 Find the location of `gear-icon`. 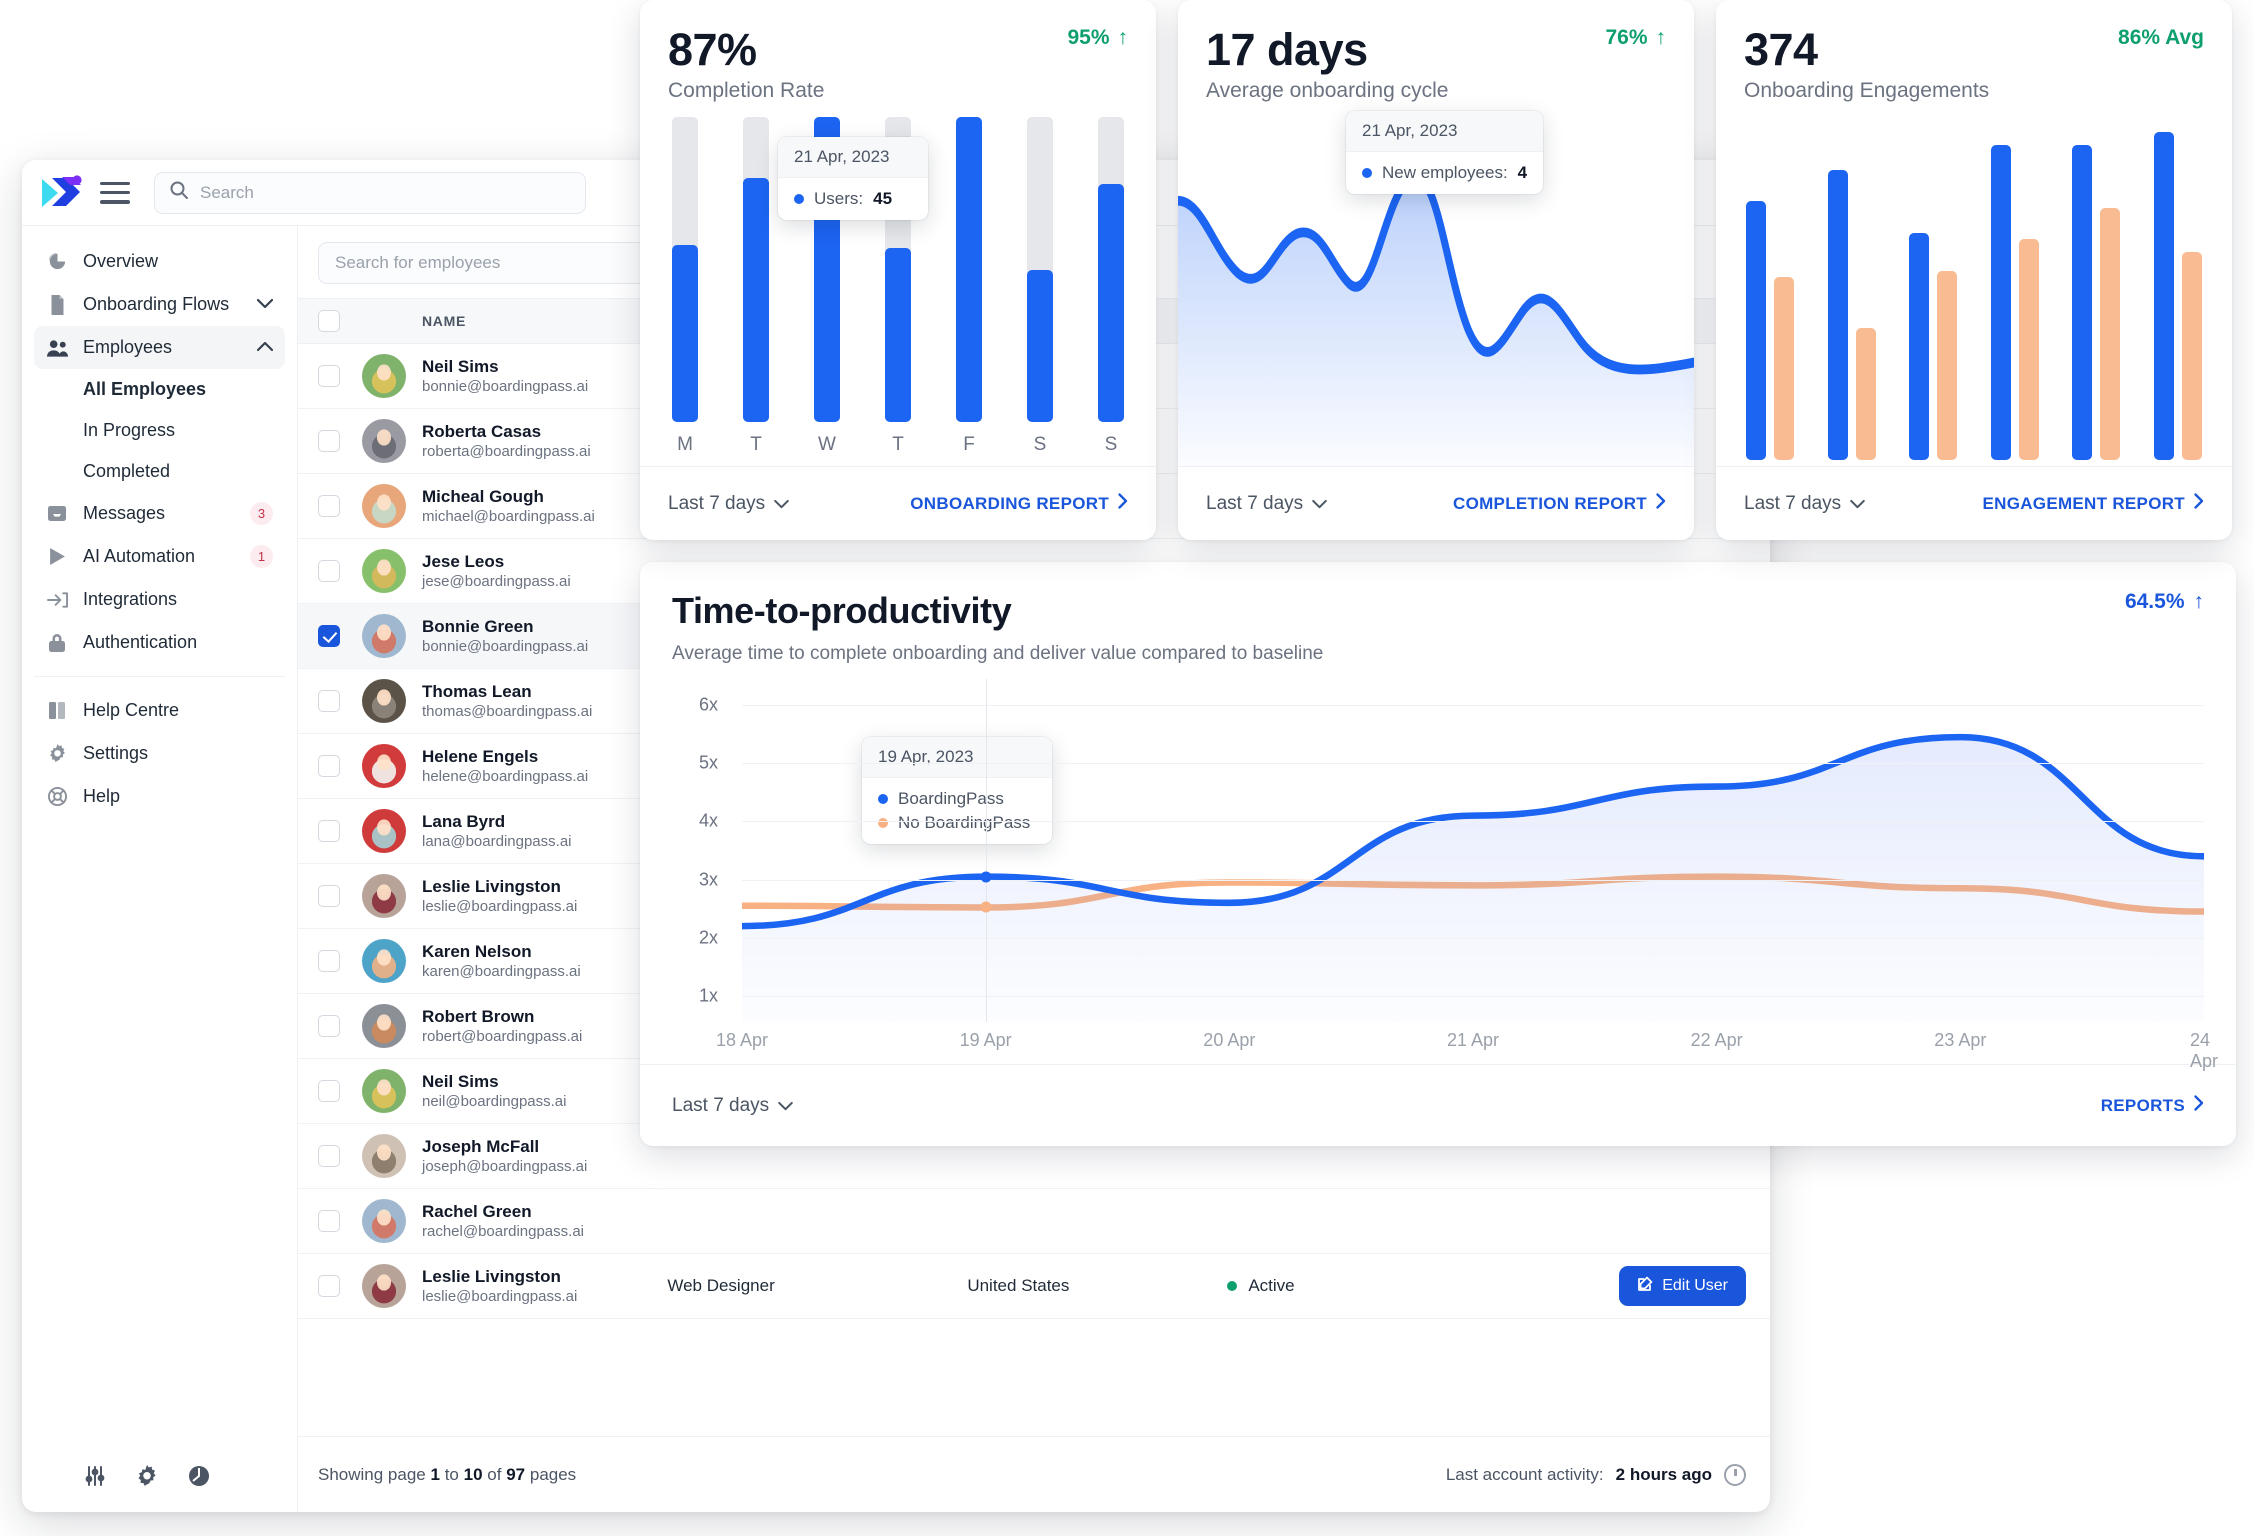

gear-icon is located at coordinates (147, 1476).